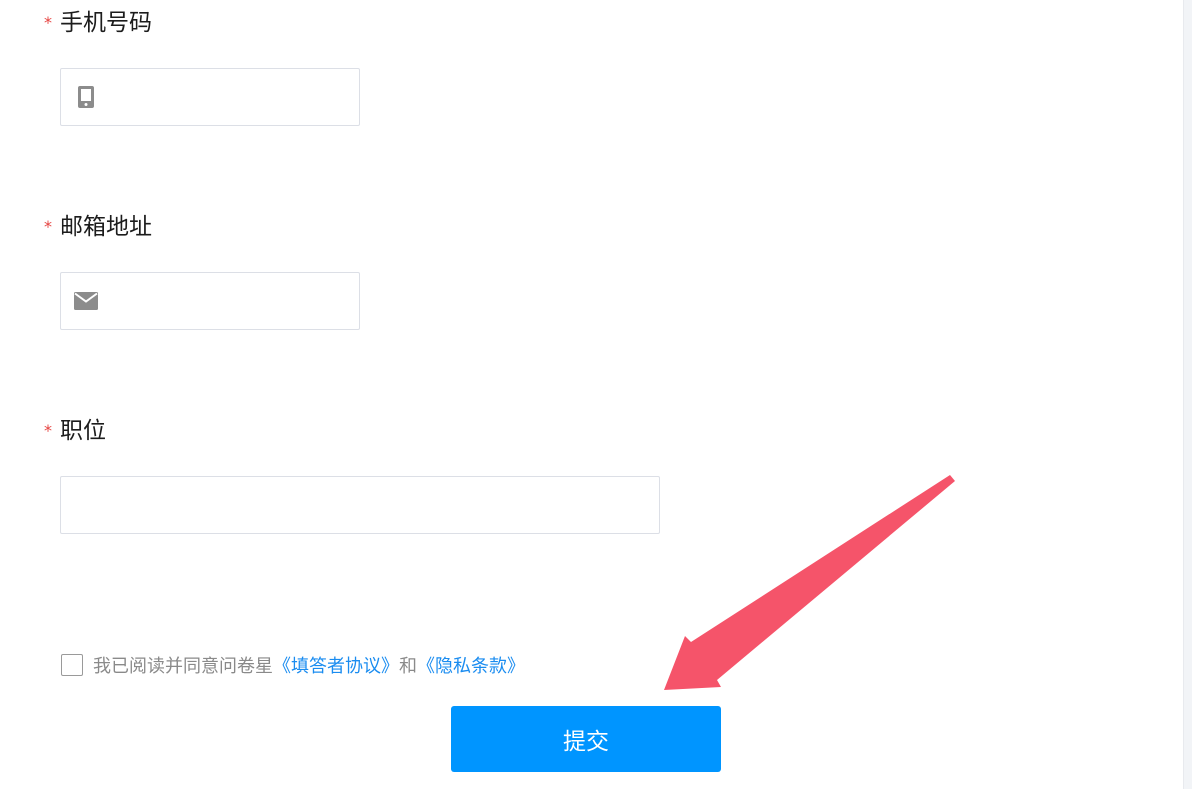 Image resolution: width=1192 pixels, height=789 pixels. What do you see at coordinates (1187, 394) in the screenshot?
I see `scrollbar-track` at bounding box center [1187, 394].